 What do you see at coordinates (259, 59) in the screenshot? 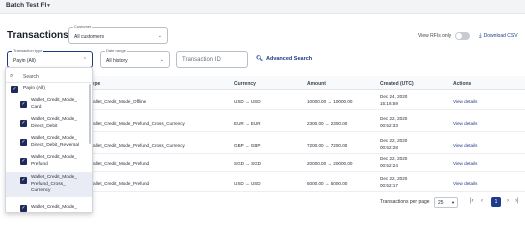
I see `search-icon: 🔍︎` at bounding box center [259, 59].